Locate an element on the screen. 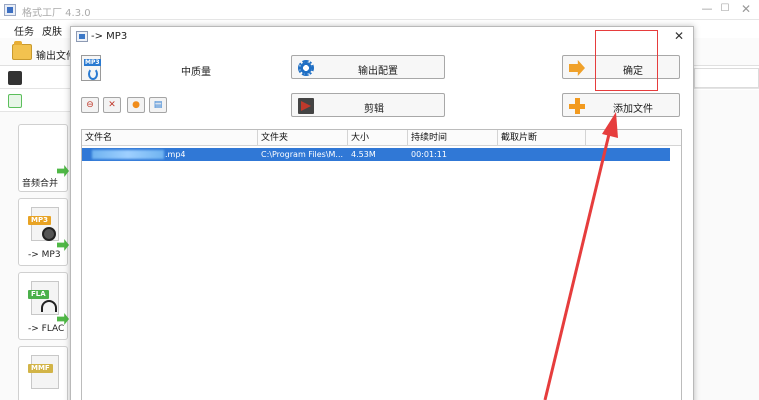 The image size is (759, 400). flac-file-icon: FLA is located at coordinates (43, 298).